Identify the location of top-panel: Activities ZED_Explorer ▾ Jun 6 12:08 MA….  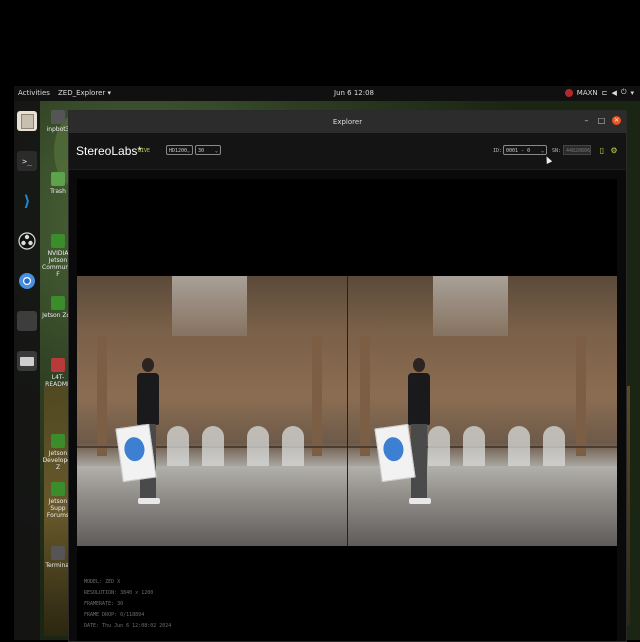
(327, 93).